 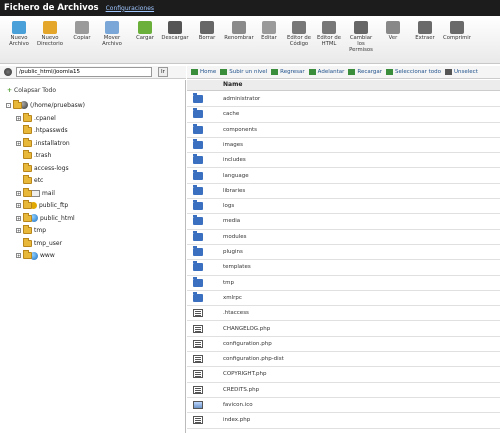 I want to click on file-row: COPYRIGHT.php, so click(x=343, y=375).